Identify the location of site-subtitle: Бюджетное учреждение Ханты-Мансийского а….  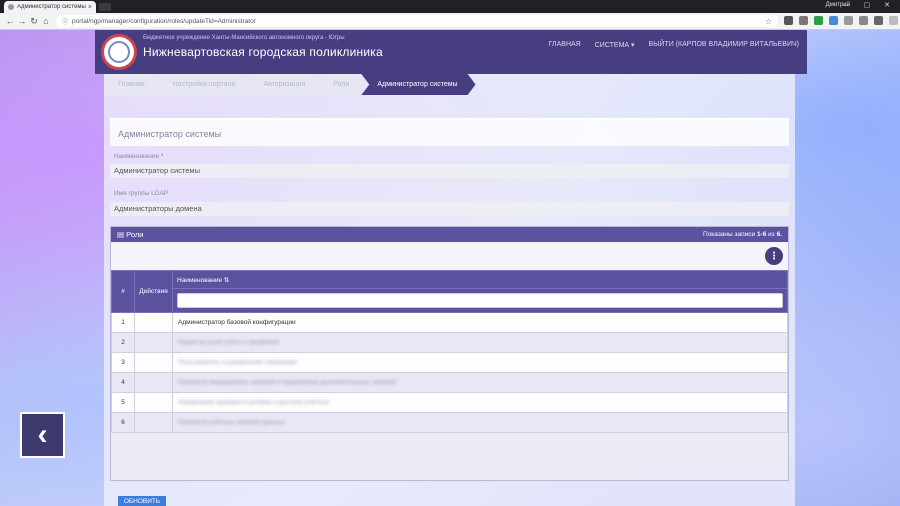
(244, 38).